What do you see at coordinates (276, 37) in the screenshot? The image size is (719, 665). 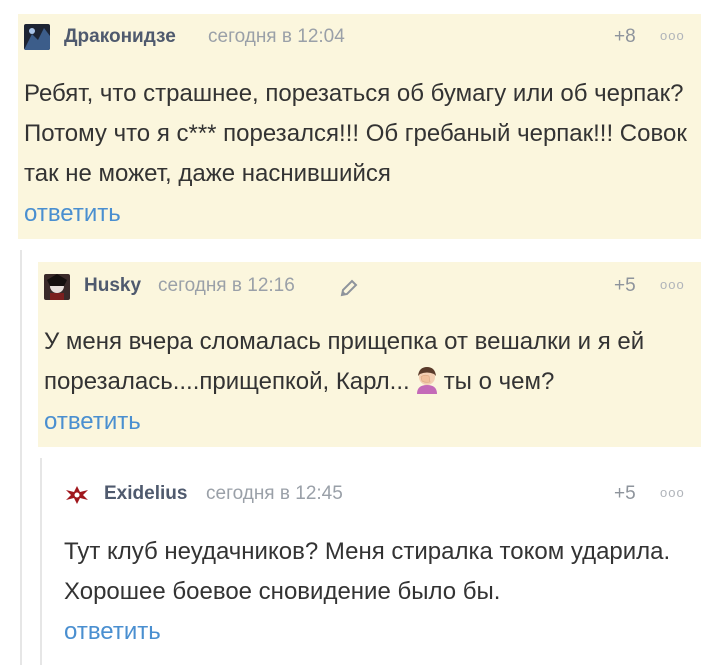 I see `comment-time: сегодня в 12:04` at bounding box center [276, 37].